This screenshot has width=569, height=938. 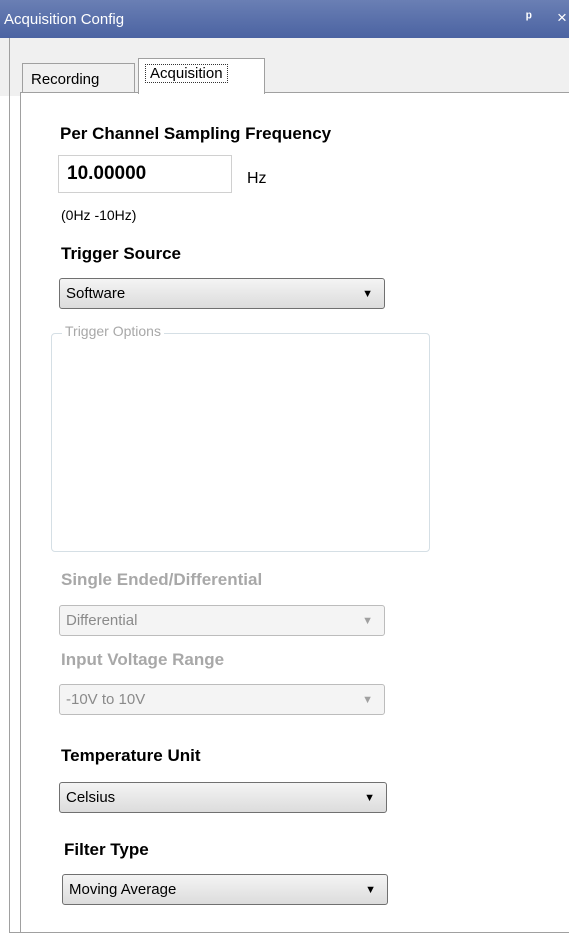 What do you see at coordinates (162, 579) in the screenshot?
I see `single-ended-label: Single Ended/Differential` at bounding box center [162, 579].